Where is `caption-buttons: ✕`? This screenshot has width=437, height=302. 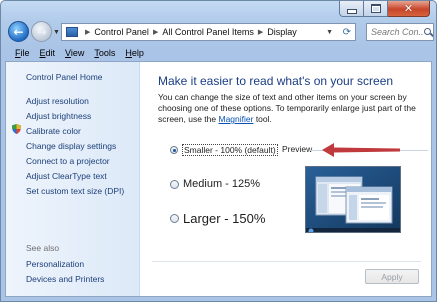 caption-buttons: ✕ is located at coordinates (384, 9).